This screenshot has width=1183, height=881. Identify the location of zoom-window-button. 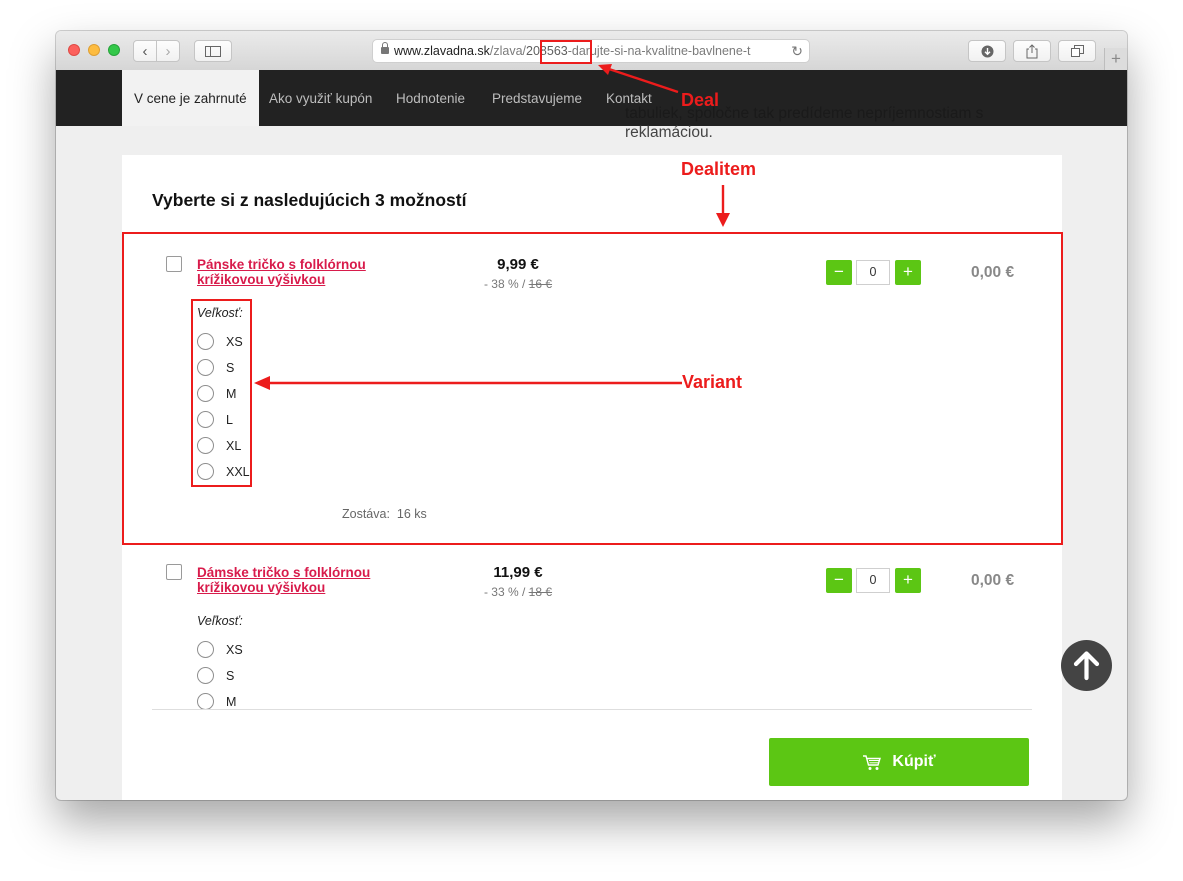
(114, 50).